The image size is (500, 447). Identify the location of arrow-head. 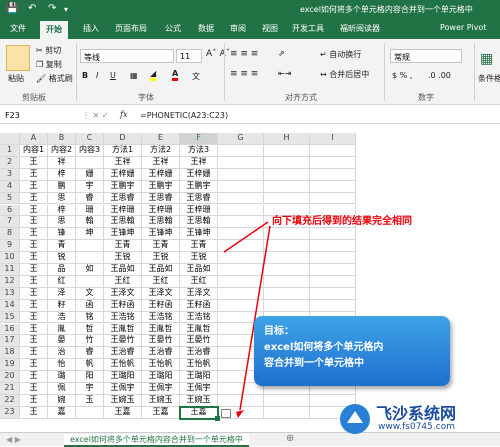
(240, 414).